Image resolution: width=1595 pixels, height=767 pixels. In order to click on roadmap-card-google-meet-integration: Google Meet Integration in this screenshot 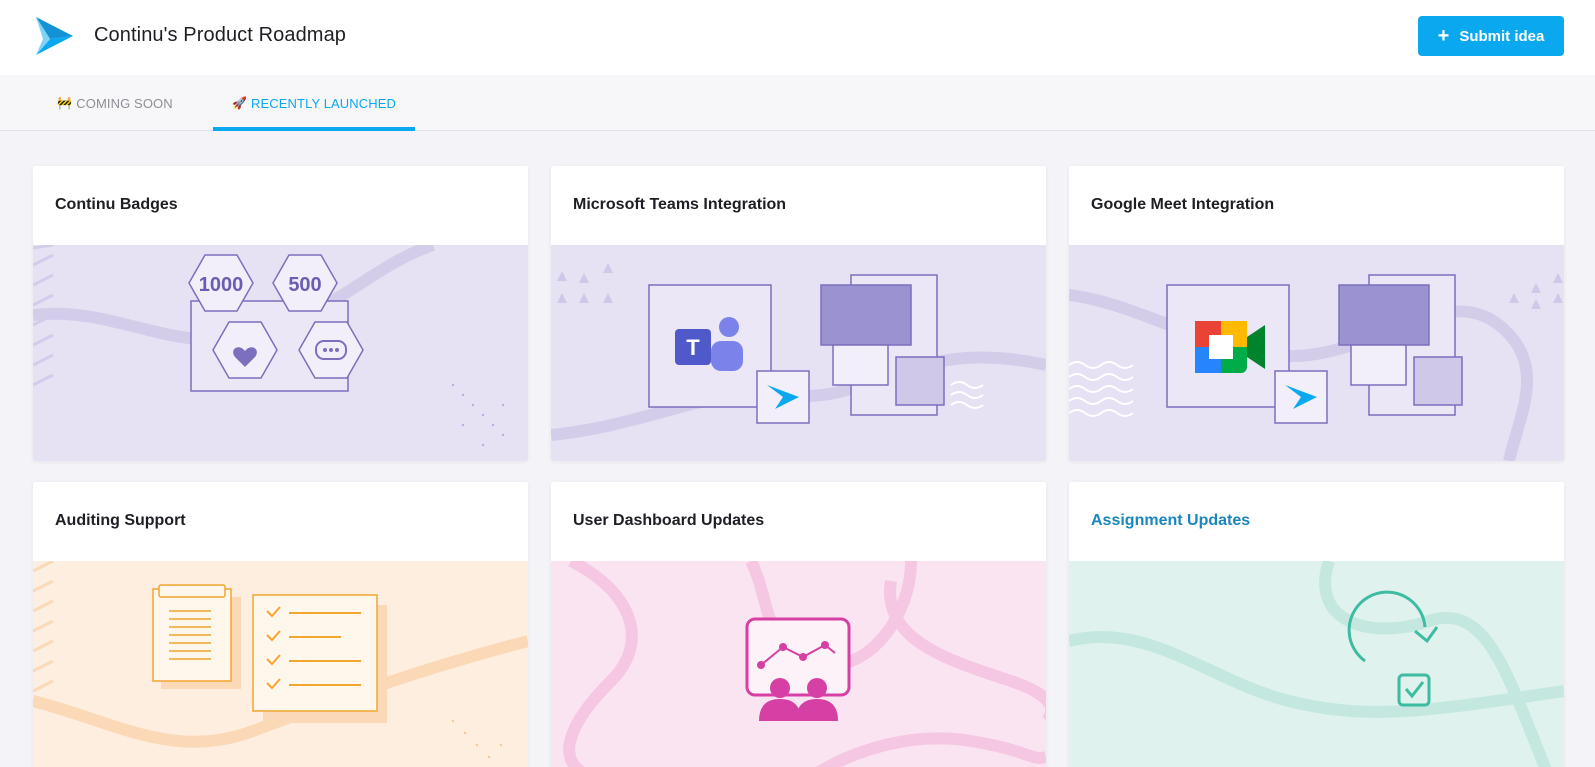, I will do `click(1316, 313)`.